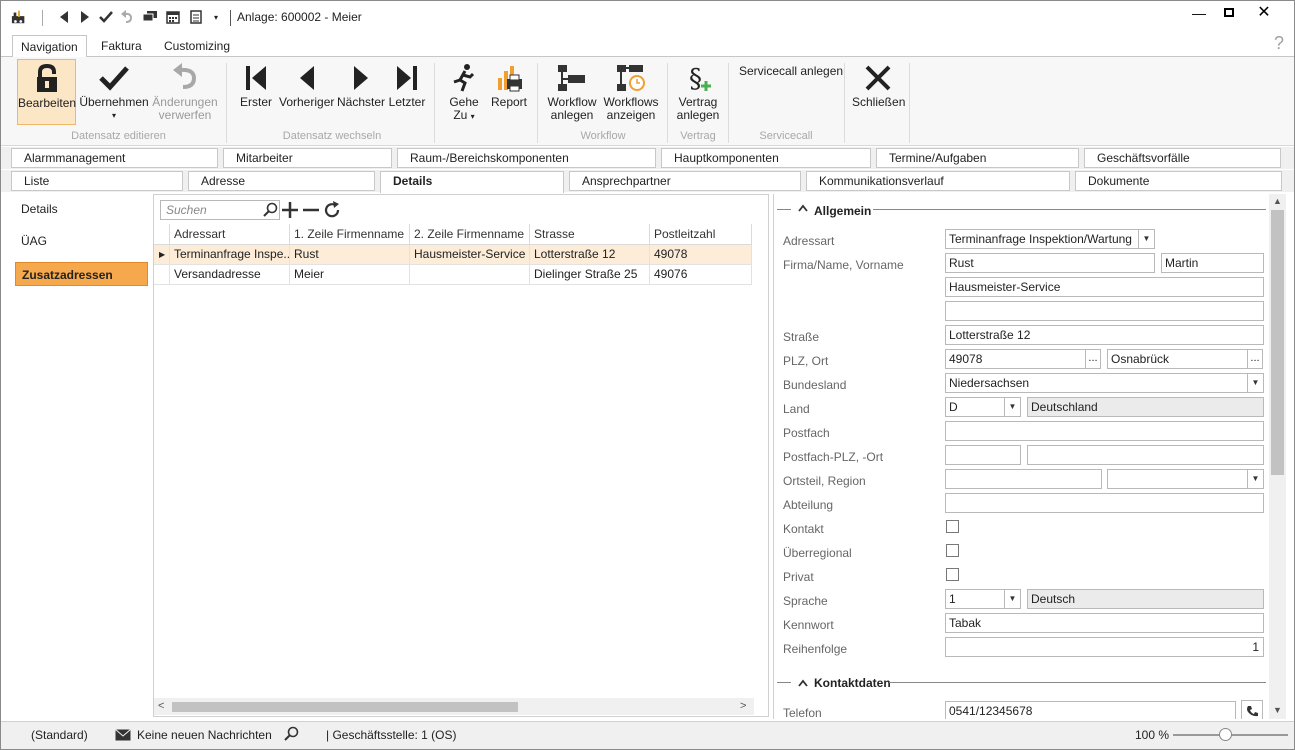 The width and height of the screenshot is (1295, 750). What do you see at coordinates (85, 17) in the screenshot?
I see `forward-icon` at bounding box center [85, 17].